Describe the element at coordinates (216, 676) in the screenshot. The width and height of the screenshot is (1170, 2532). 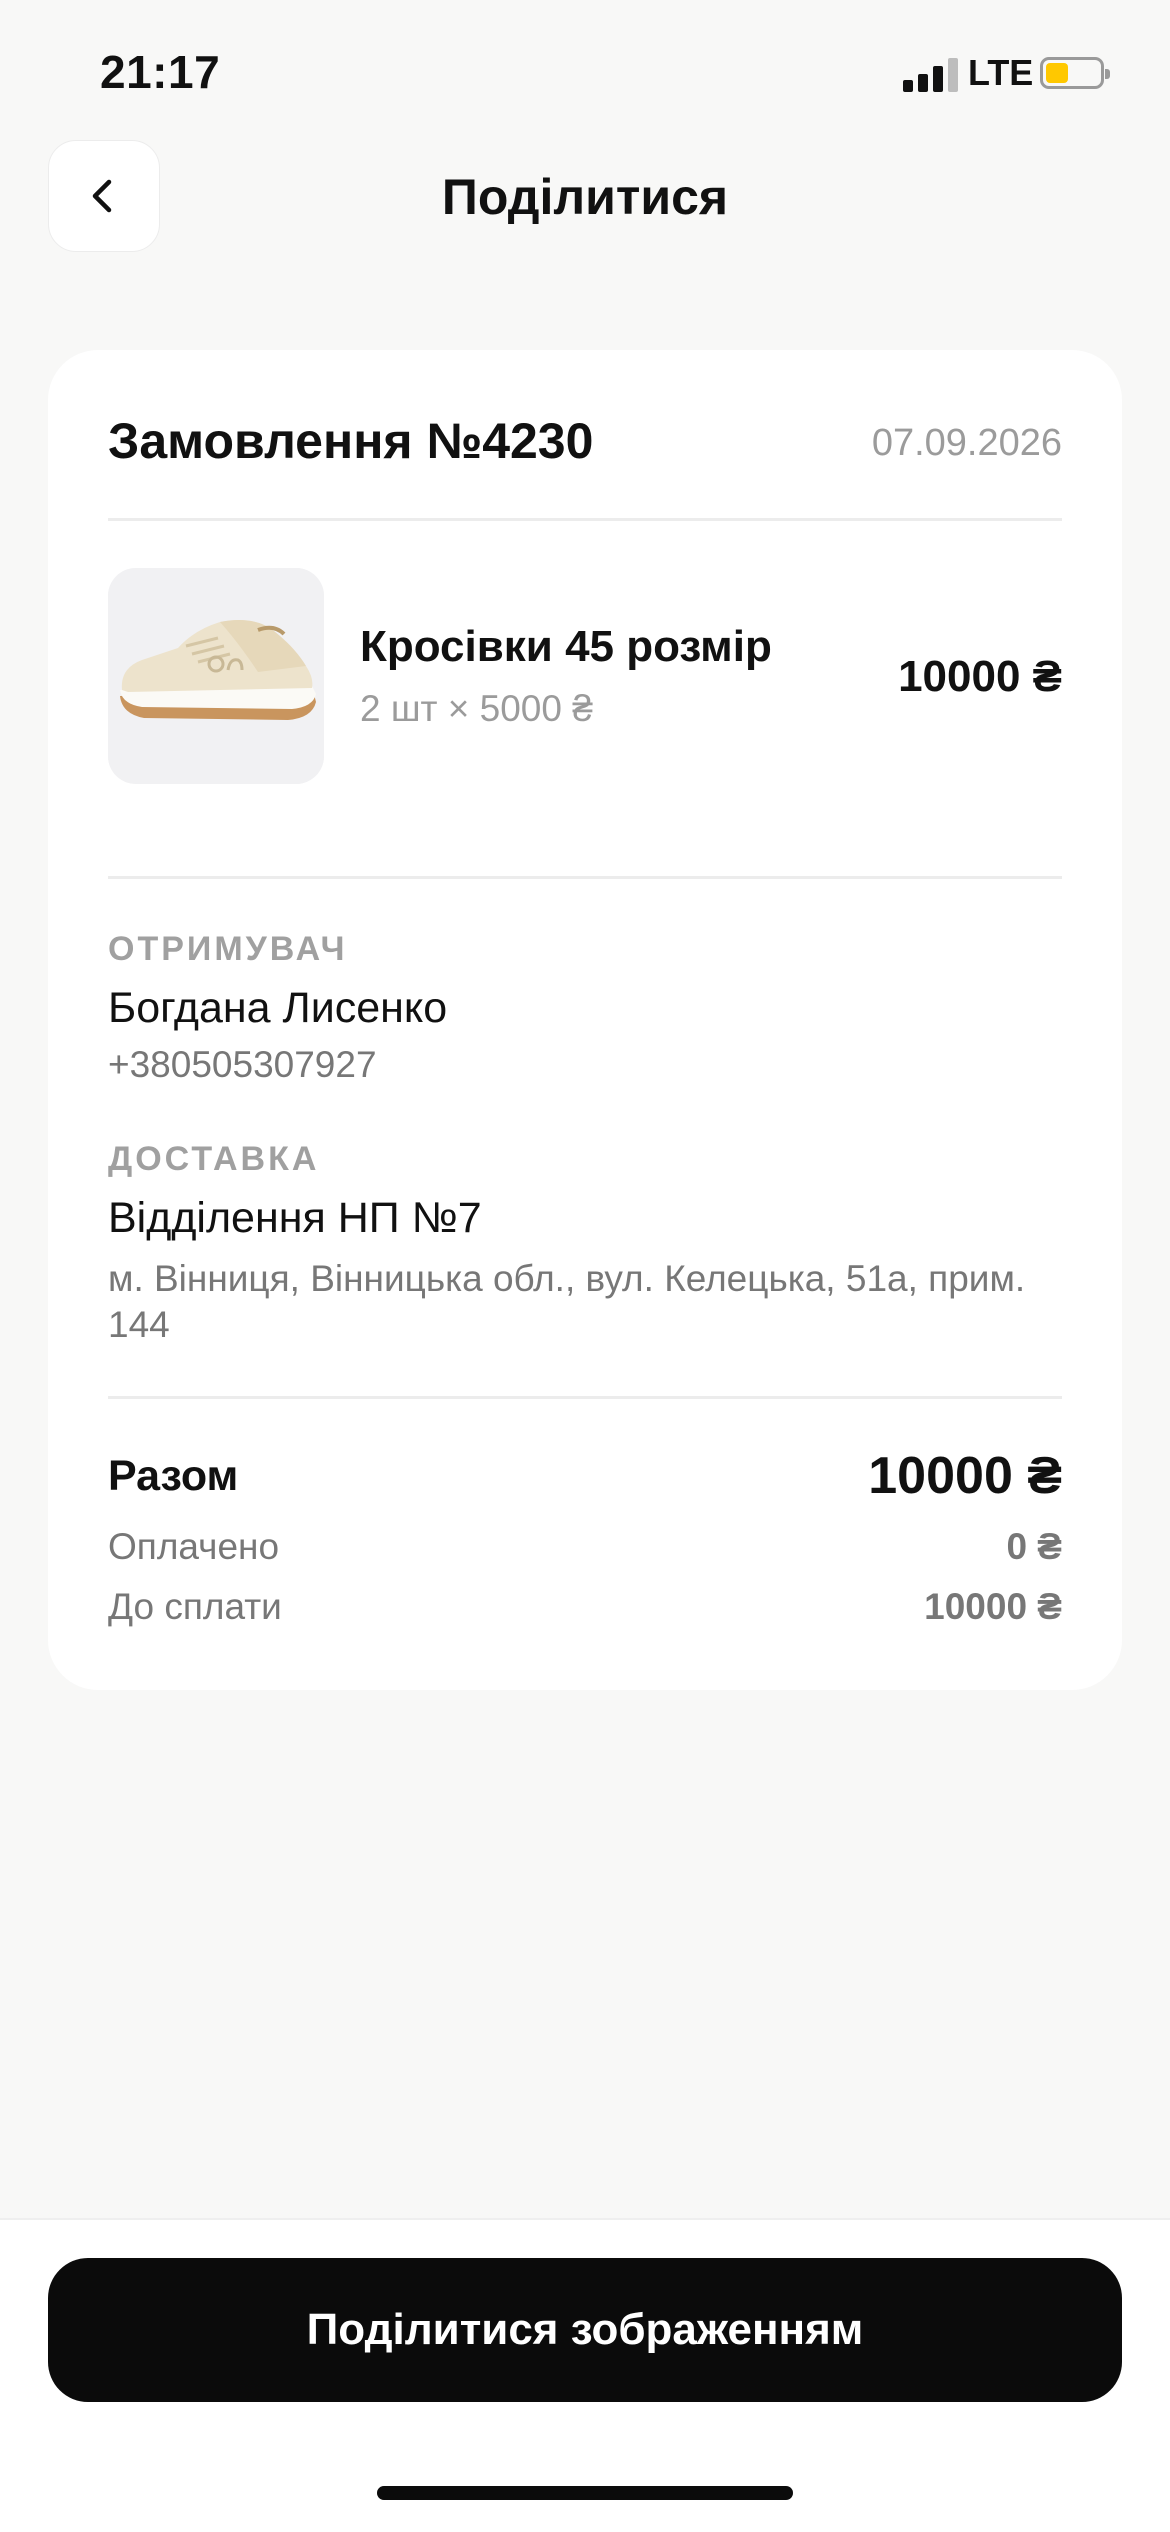
I see `sneaker-image` at that location.